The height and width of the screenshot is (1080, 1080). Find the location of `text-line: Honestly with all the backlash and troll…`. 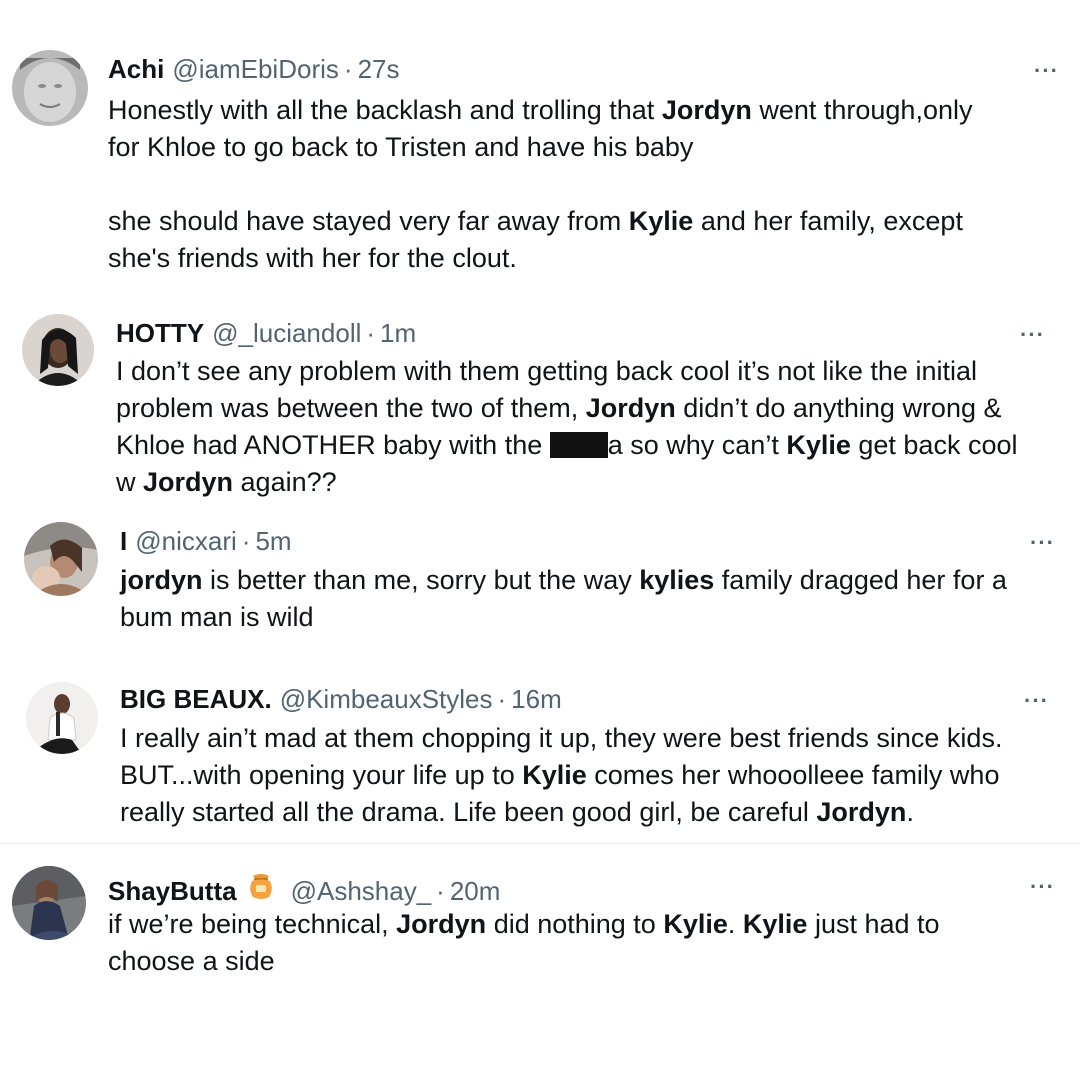

text-line: Honestly with all the backlash and troll… is located at coordinates (588, 110).